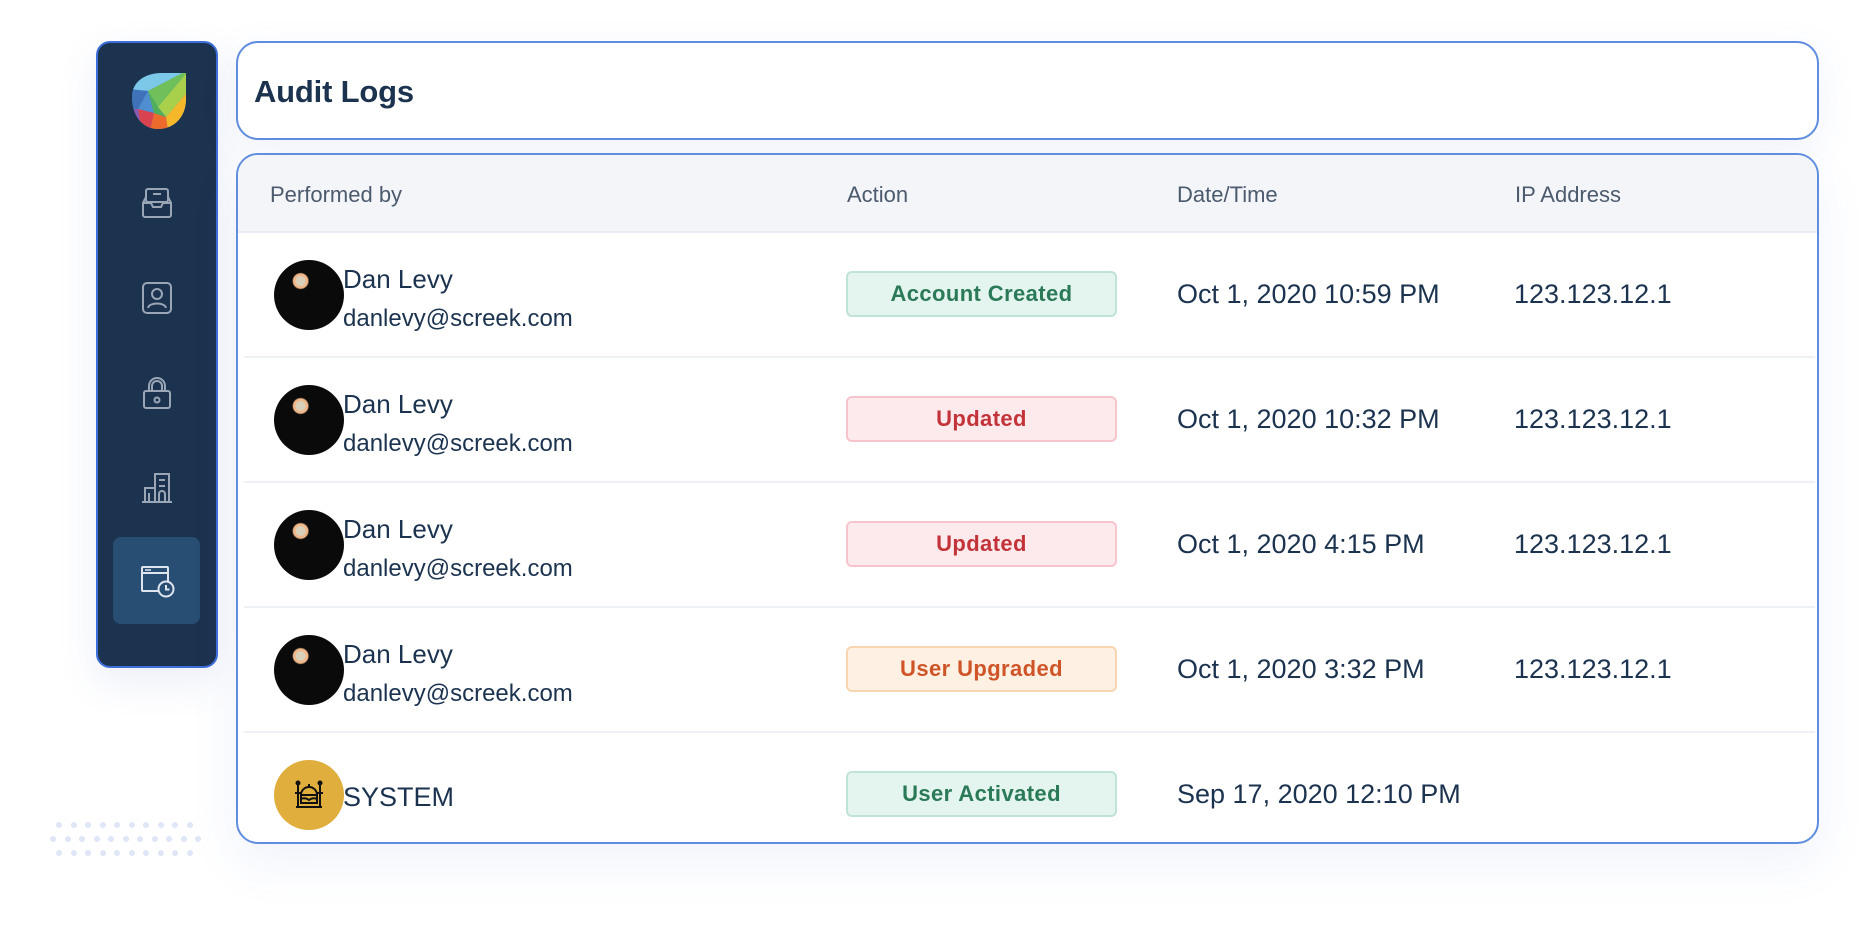  I want to click on sidebar-item-organization, so click(156, 487).